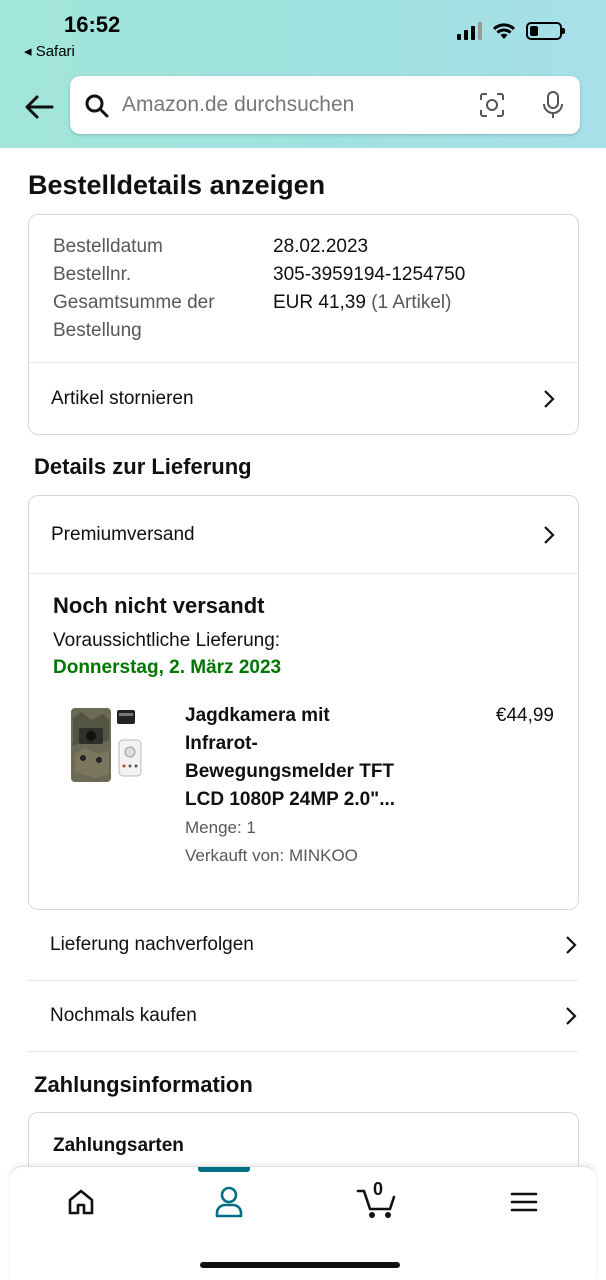 The height and width of the screenshot is (1280, 606). Describe the element at coordinates (92, 274) in the screenshot. I see `order-number-label: Bestellnr.` at that location.